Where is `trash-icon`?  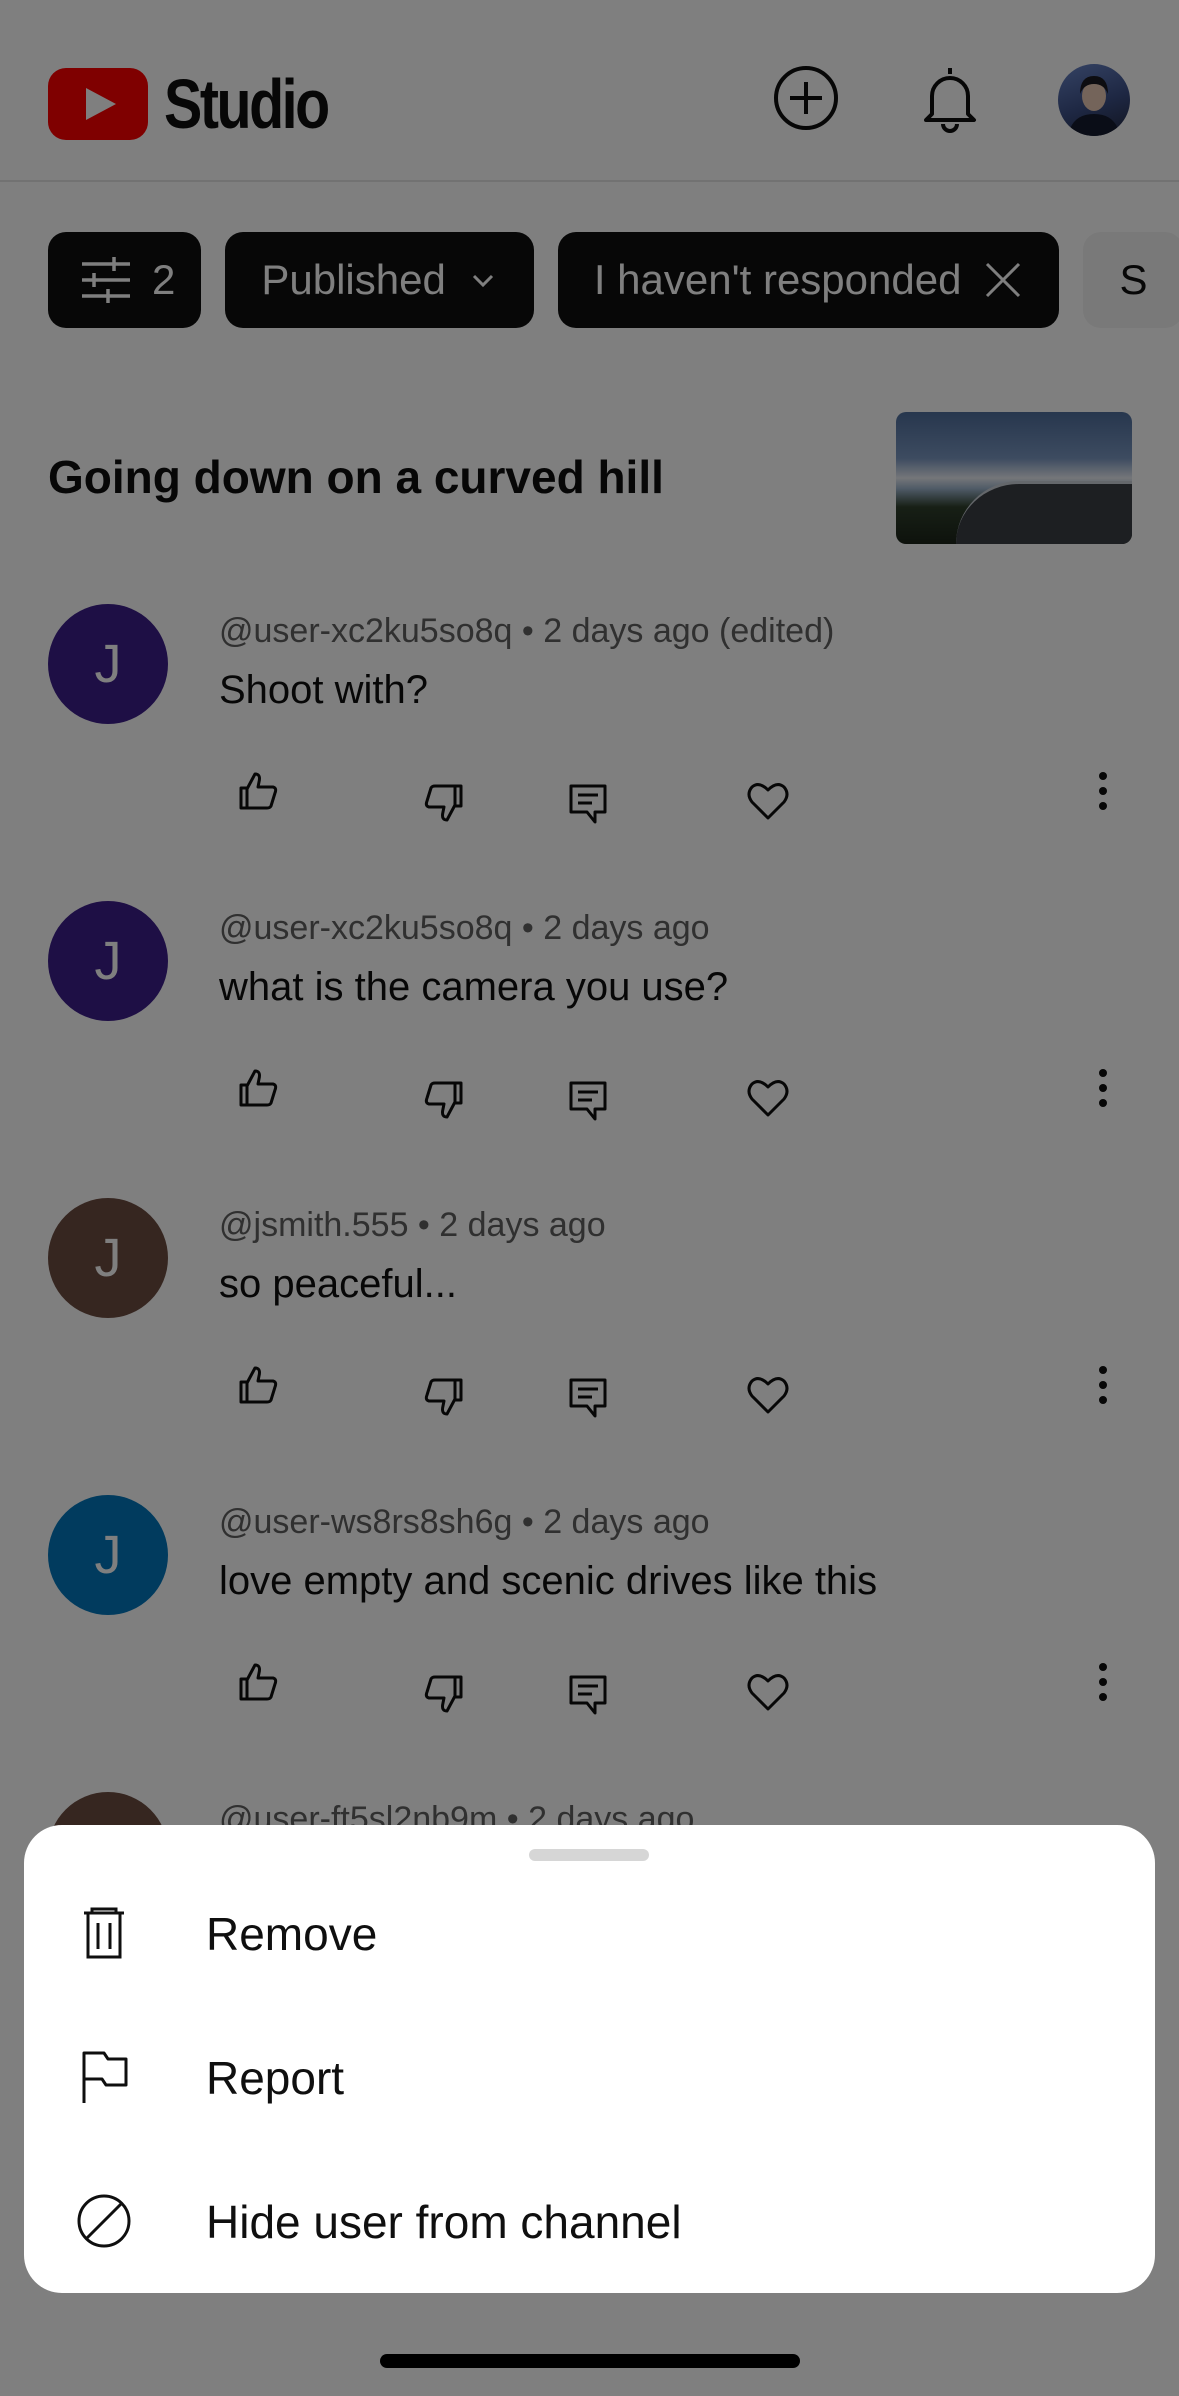
trash-icon is located at coordinates (104, 1933).